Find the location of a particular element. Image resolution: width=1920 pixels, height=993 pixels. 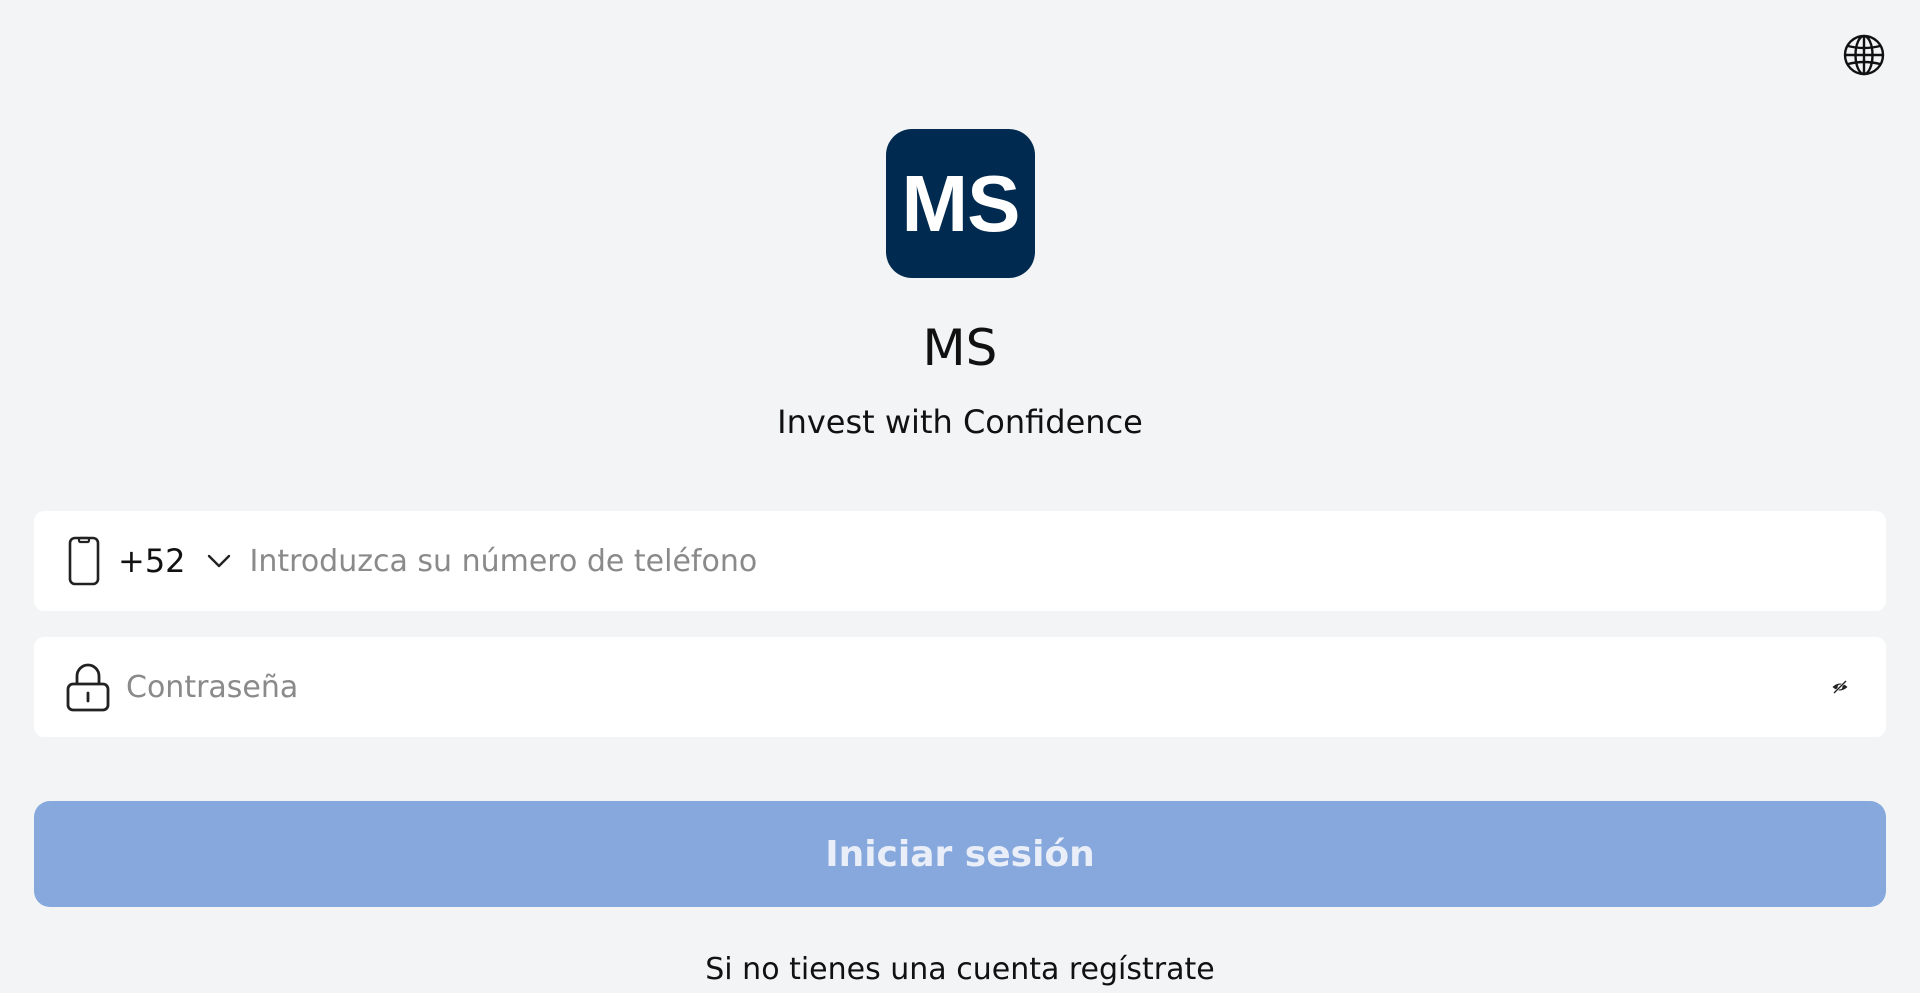

login-button: Iniciar sesión is located at coordinates (960, 854).